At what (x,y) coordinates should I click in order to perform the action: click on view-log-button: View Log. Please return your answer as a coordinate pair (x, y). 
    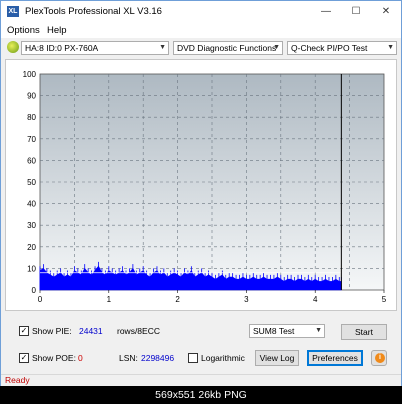
    Looking at the image, I should click on (277, 358).